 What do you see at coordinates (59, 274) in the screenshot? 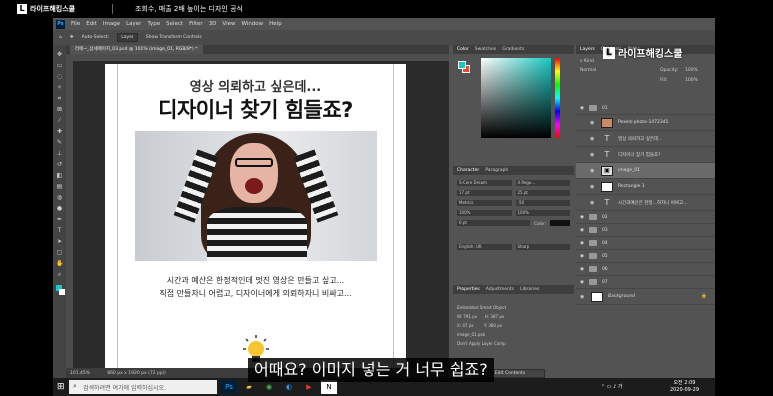
I see `zoom-tool-icon: ⌕` at bounding box center [59, 274].